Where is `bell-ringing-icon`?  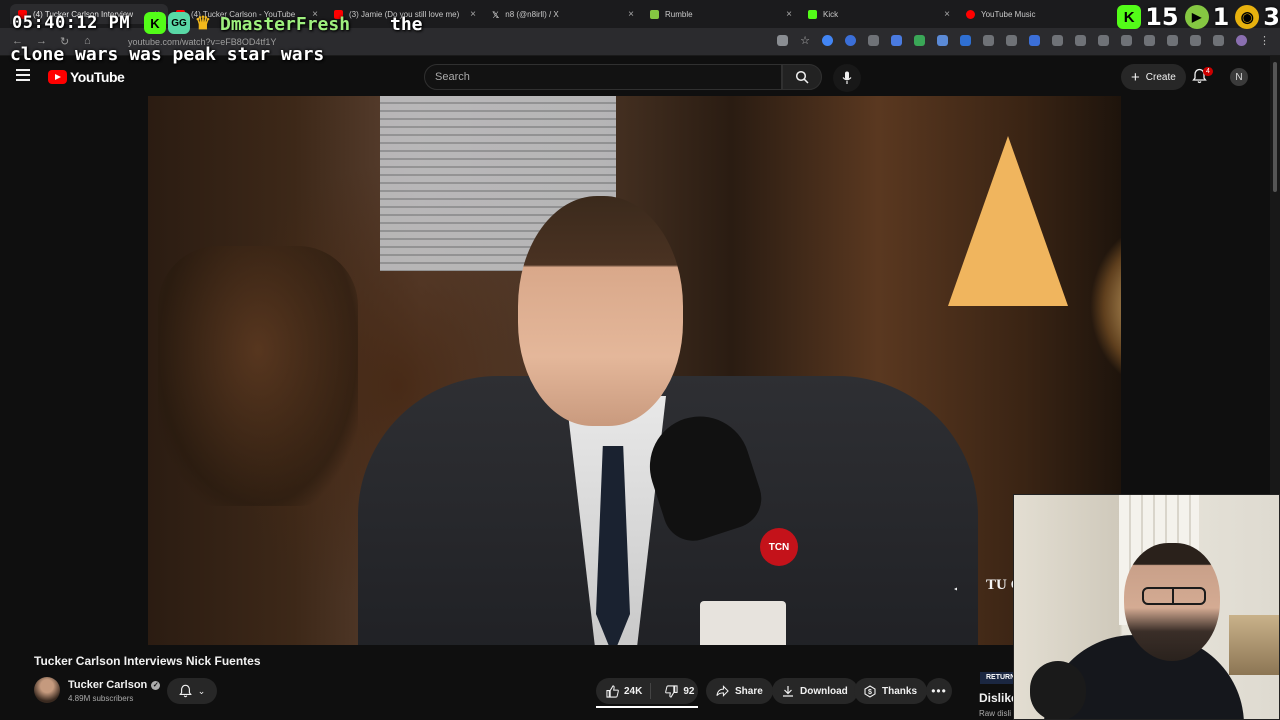 bell-ringing-icon is located at coordinates (185, 691).